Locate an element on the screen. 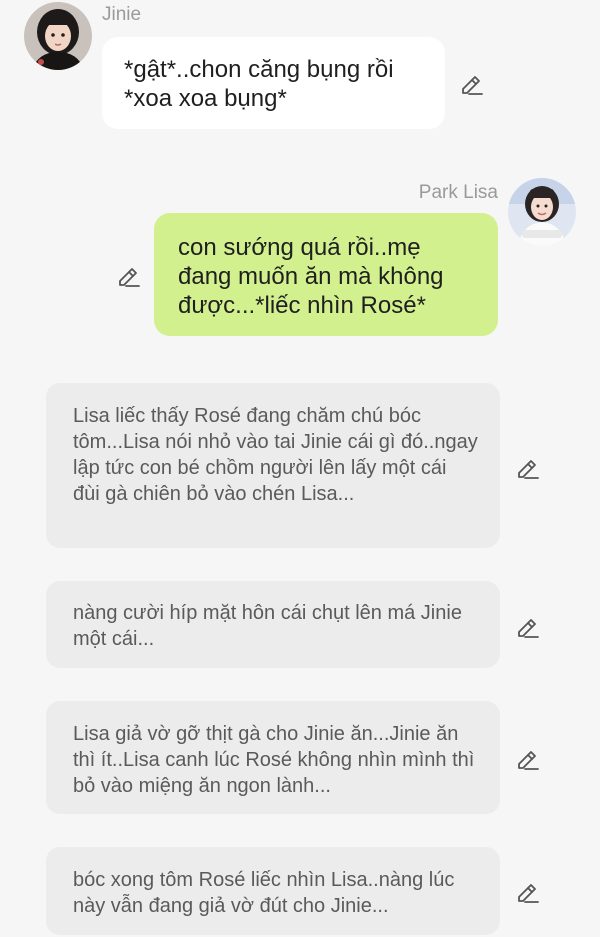 The width and height of the screenshot is (600, 937). edit-narration-2-icon is located at coordinates (528, 626).